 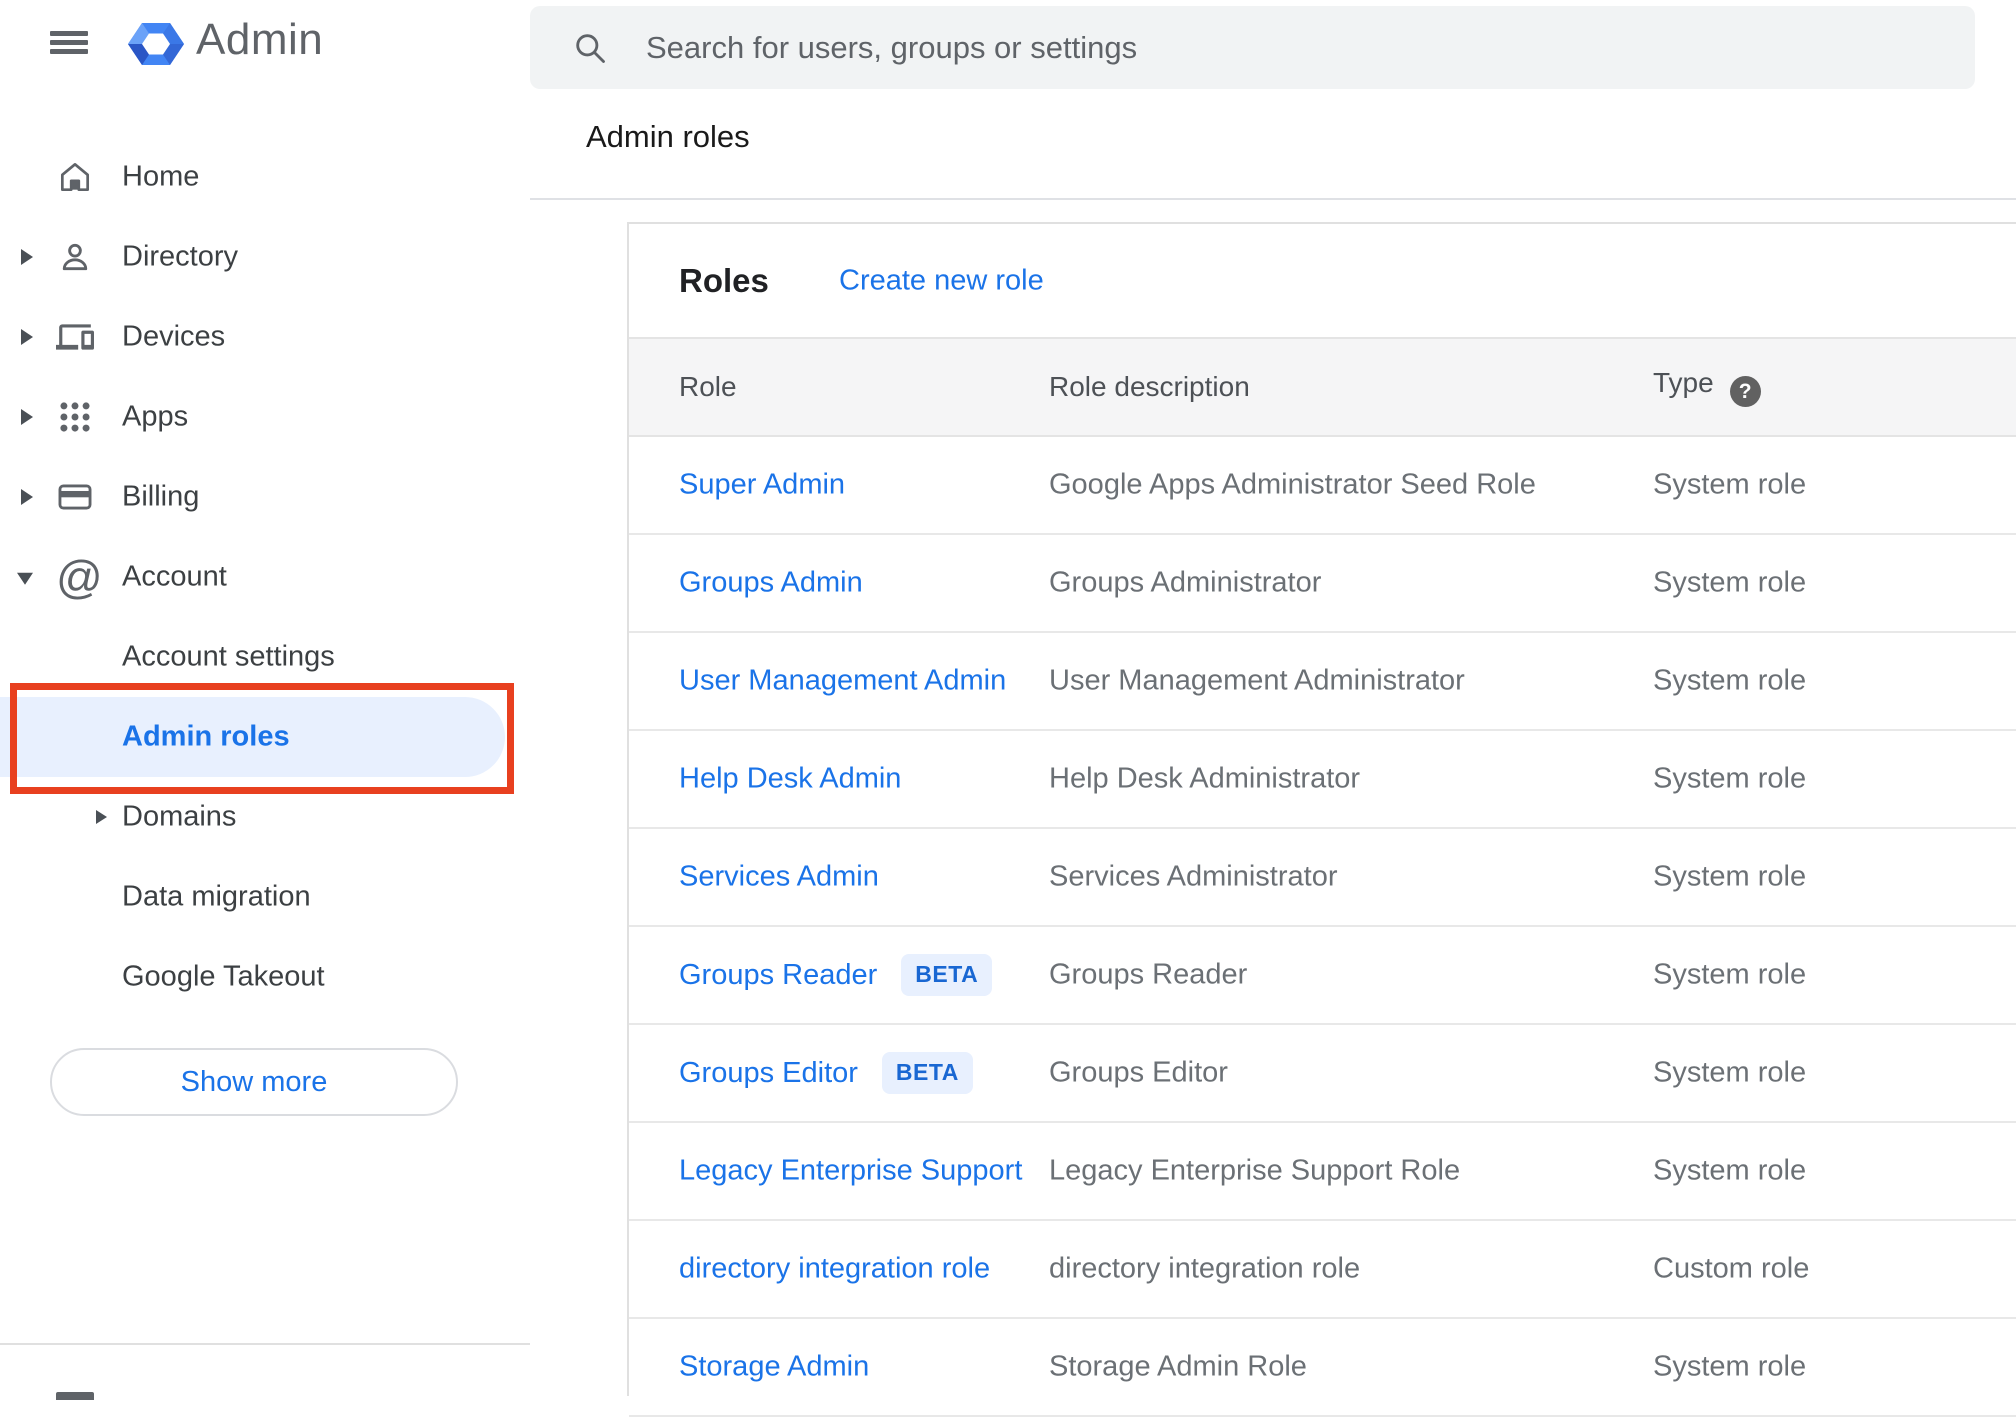 What do you see at coordinates (1178, 1366) in the screenshot?
I see `role-description: Storage Admin Role` at bounding box center [1178, 1366].